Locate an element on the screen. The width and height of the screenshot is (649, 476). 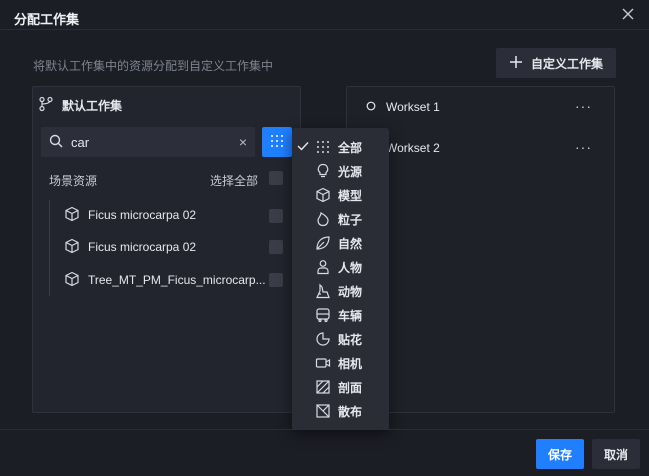
close-icon is located at coordinates (628, 14).